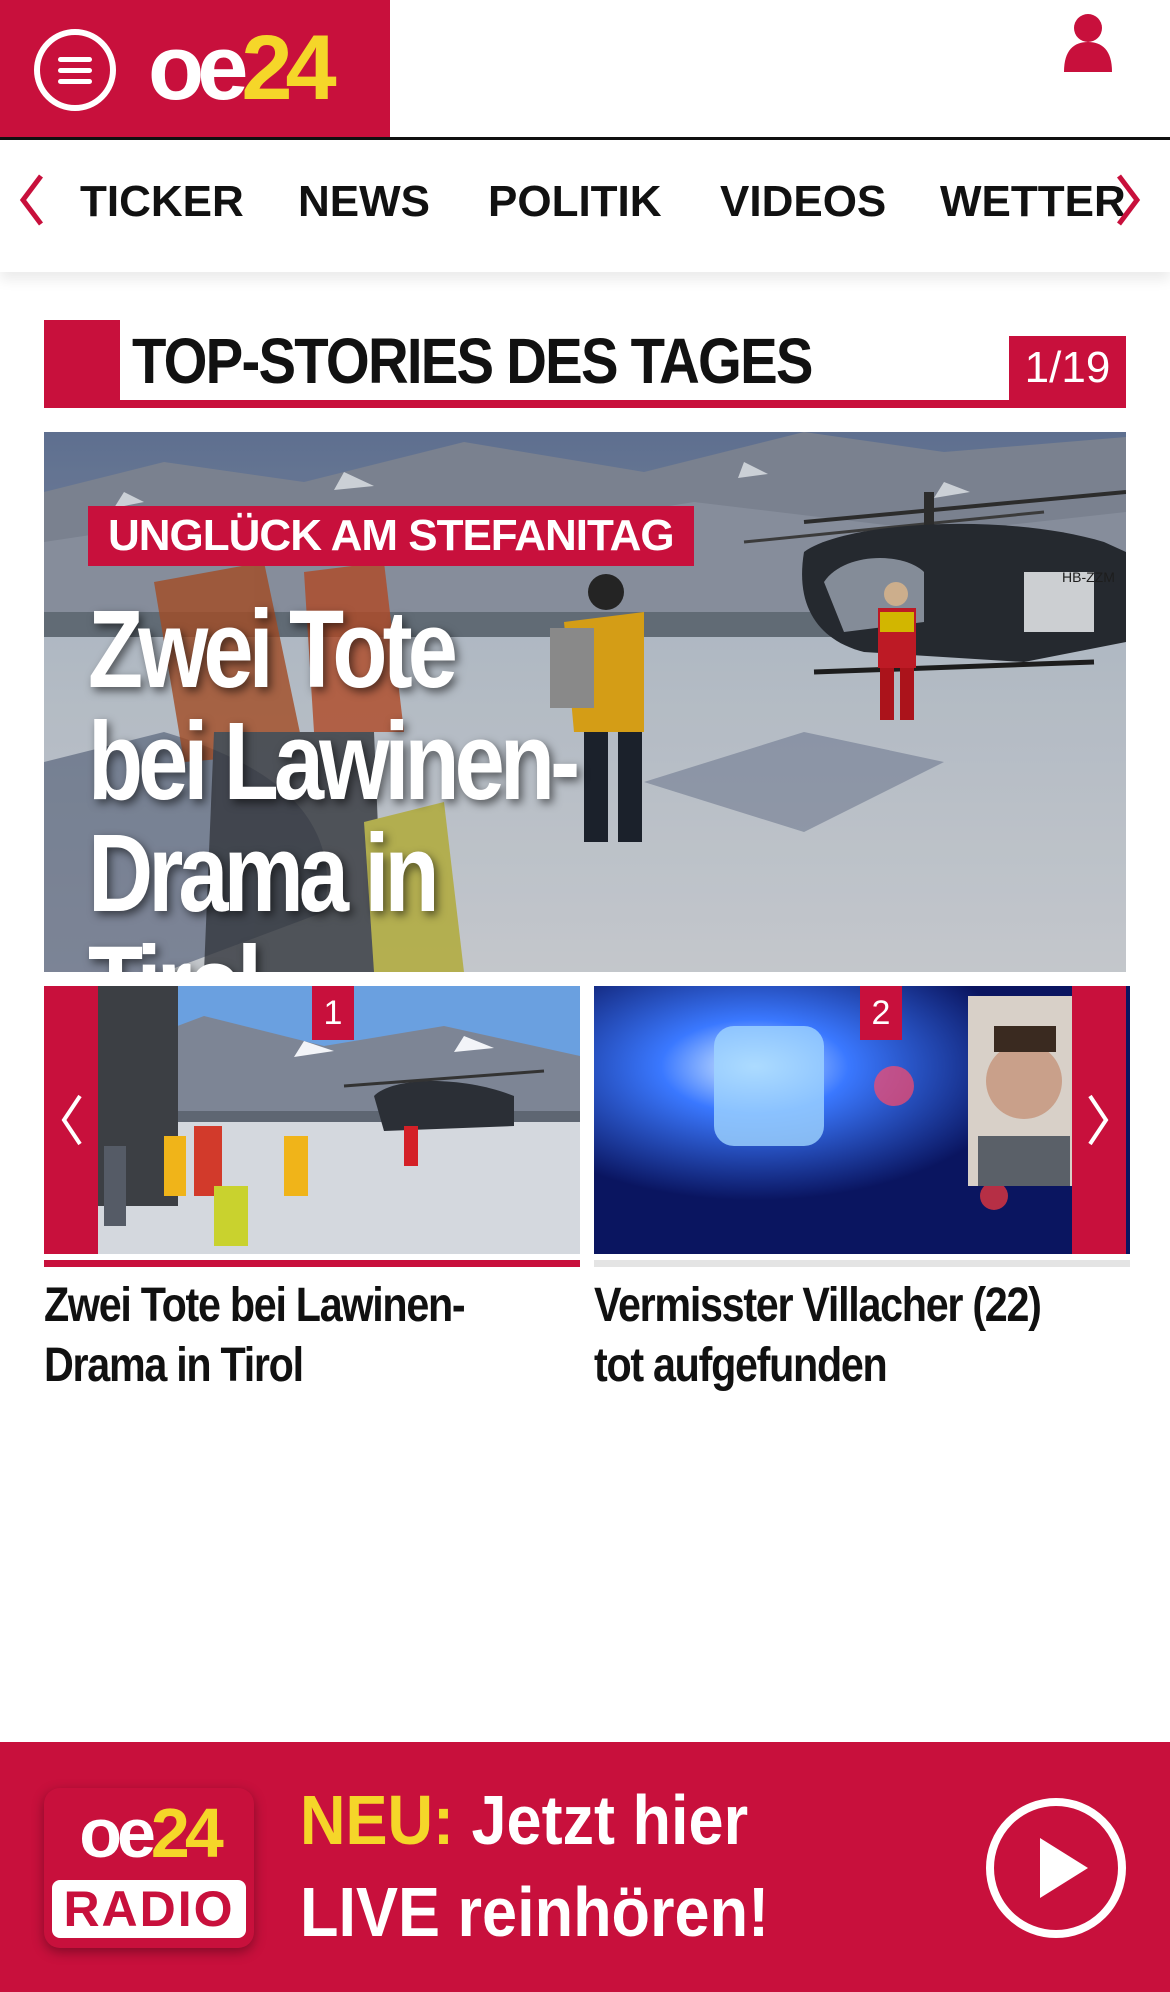 Image resolution: width=1170 pixels, height=1992 pixels. I want to click on section-underline, so click(585, 404).